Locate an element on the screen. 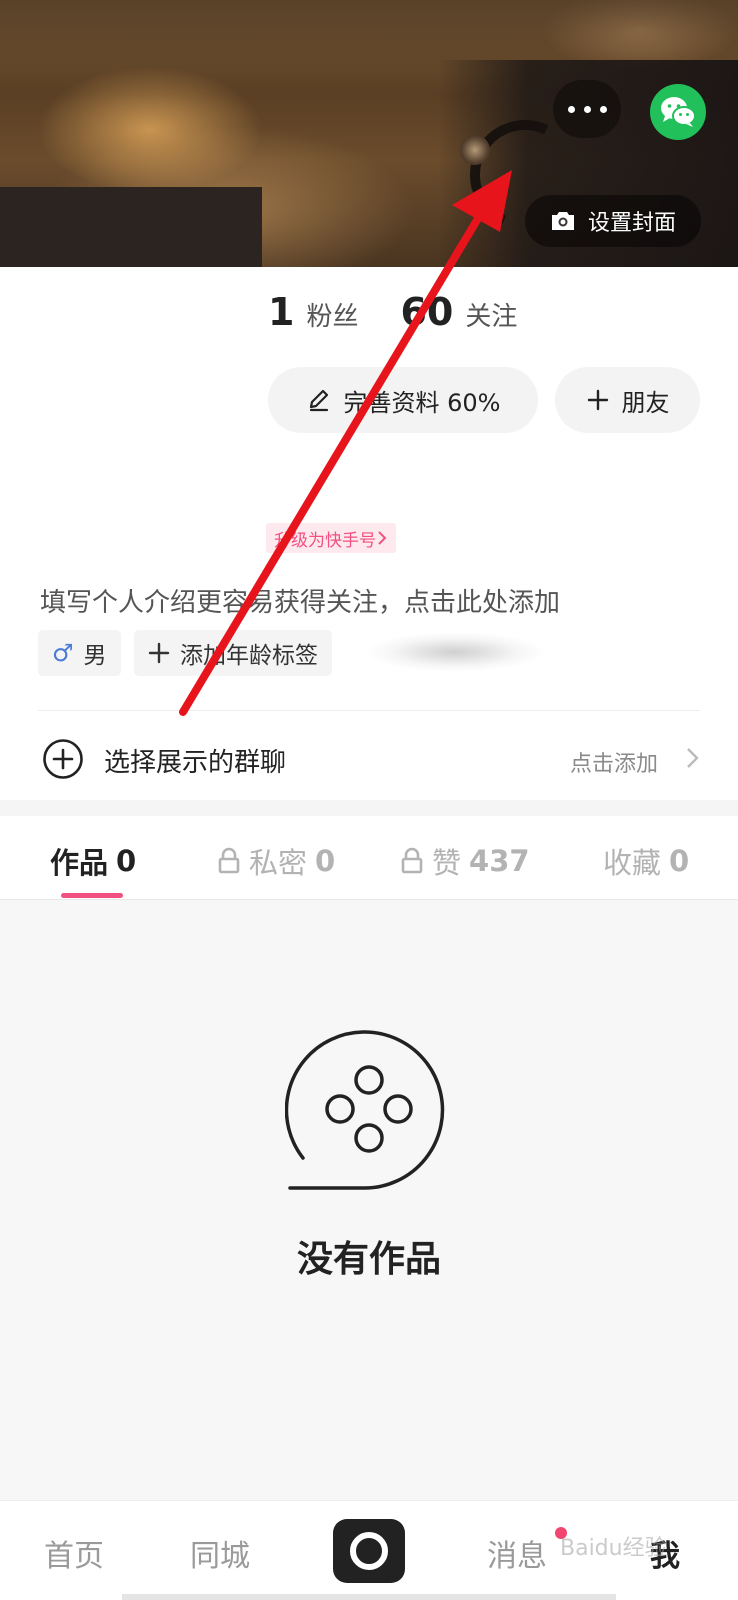  tab-count: 437 is located at coordinates (499, 861).